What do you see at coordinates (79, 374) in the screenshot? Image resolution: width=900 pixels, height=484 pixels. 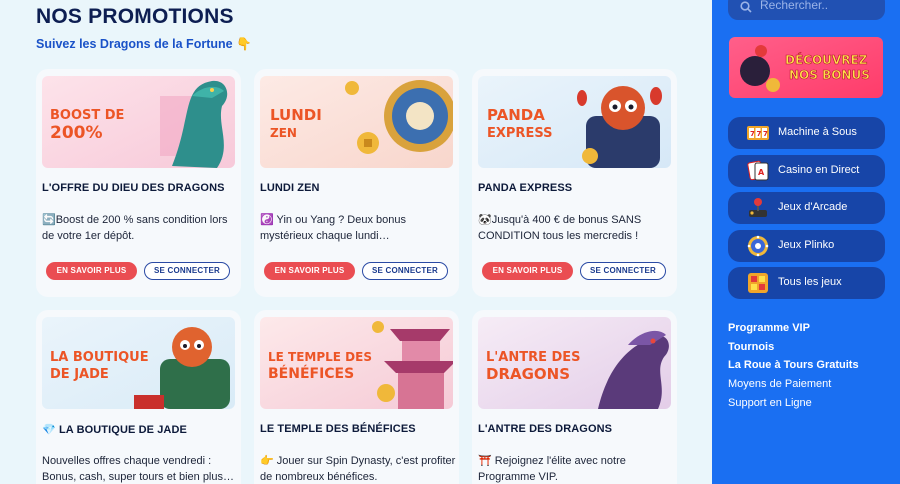 I see `banner-line2: DE JADE` at bounding box center [79, 374].